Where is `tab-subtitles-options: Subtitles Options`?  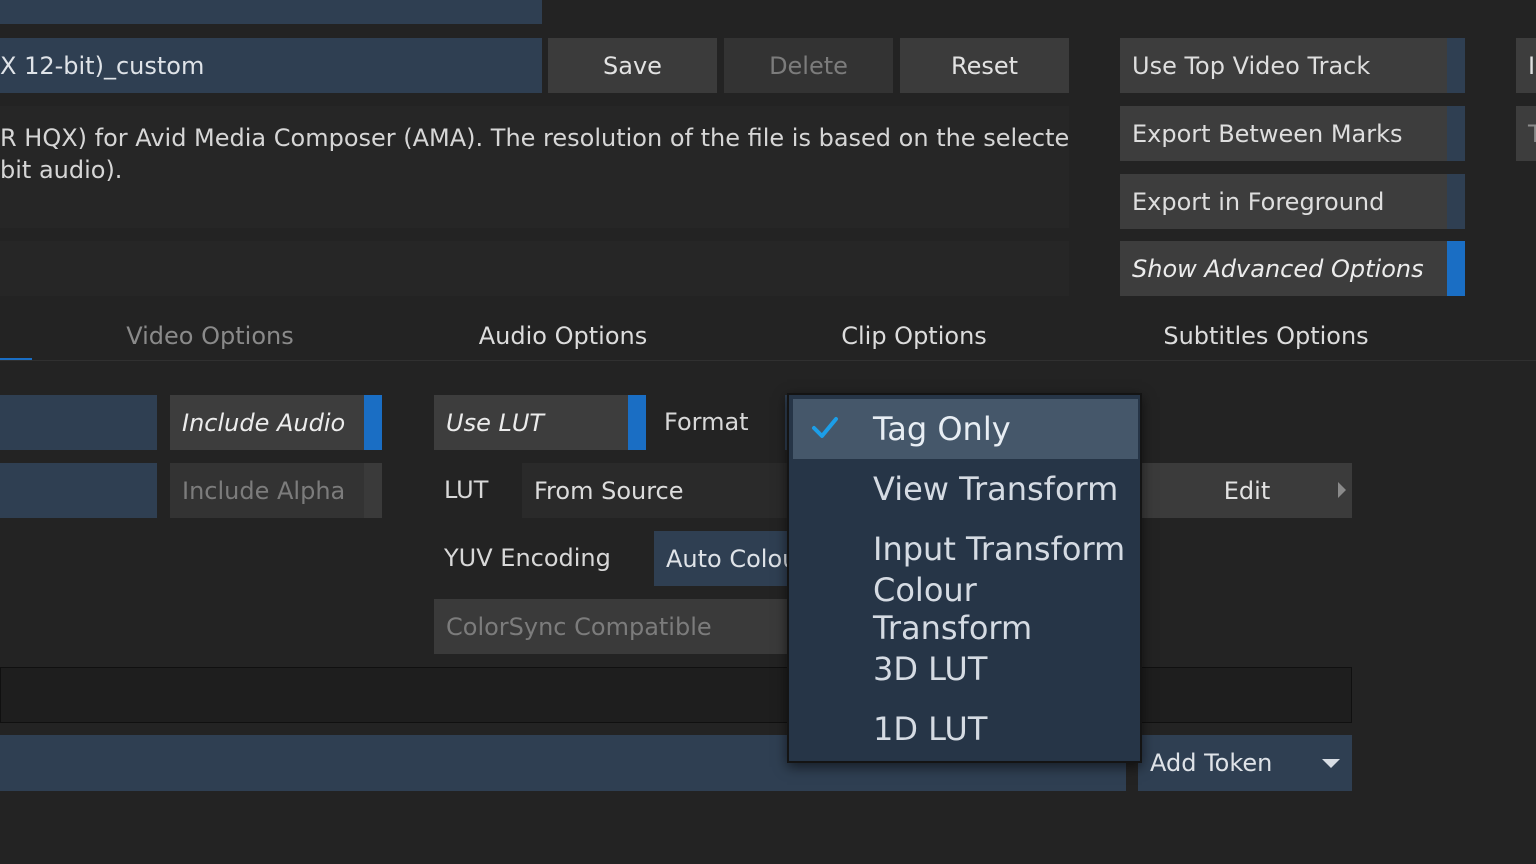
tab-subtitles-options: Subtitles Options is located at coordinates (1266, 336).